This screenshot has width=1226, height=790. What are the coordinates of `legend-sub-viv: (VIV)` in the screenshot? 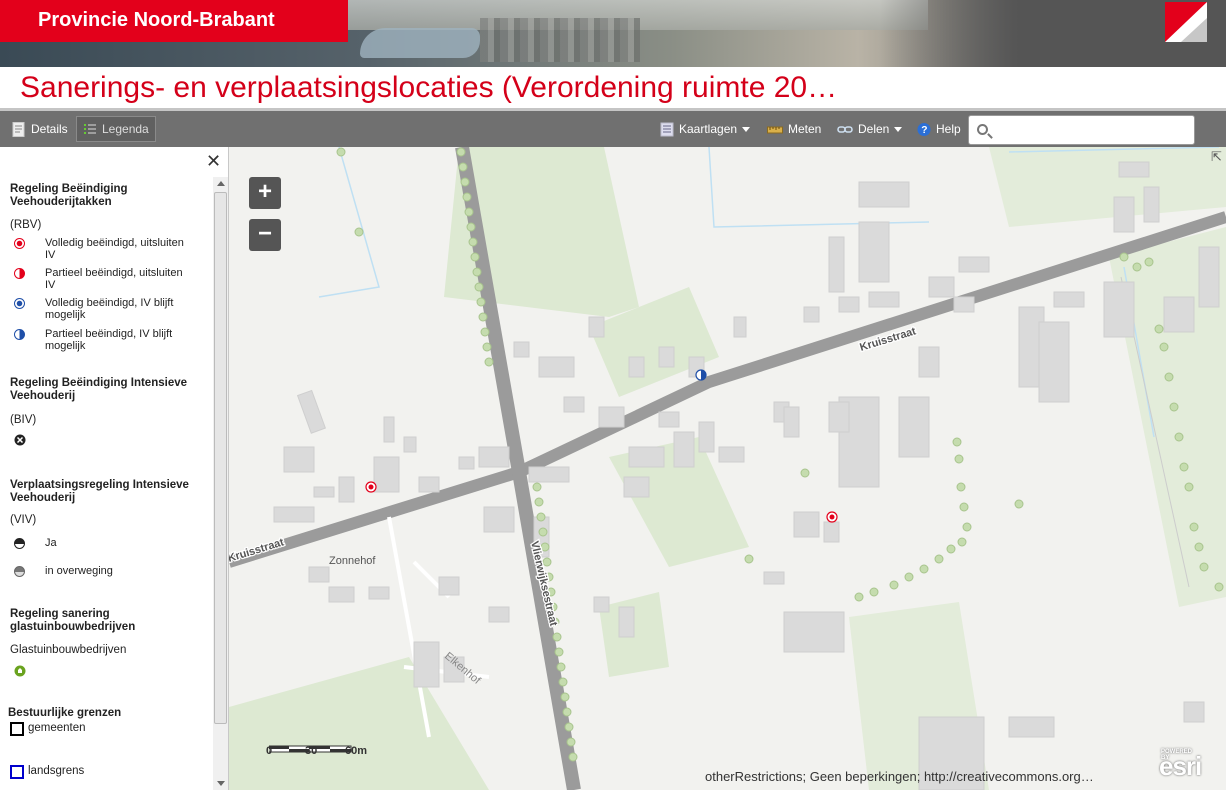 It's located at (23, 520).